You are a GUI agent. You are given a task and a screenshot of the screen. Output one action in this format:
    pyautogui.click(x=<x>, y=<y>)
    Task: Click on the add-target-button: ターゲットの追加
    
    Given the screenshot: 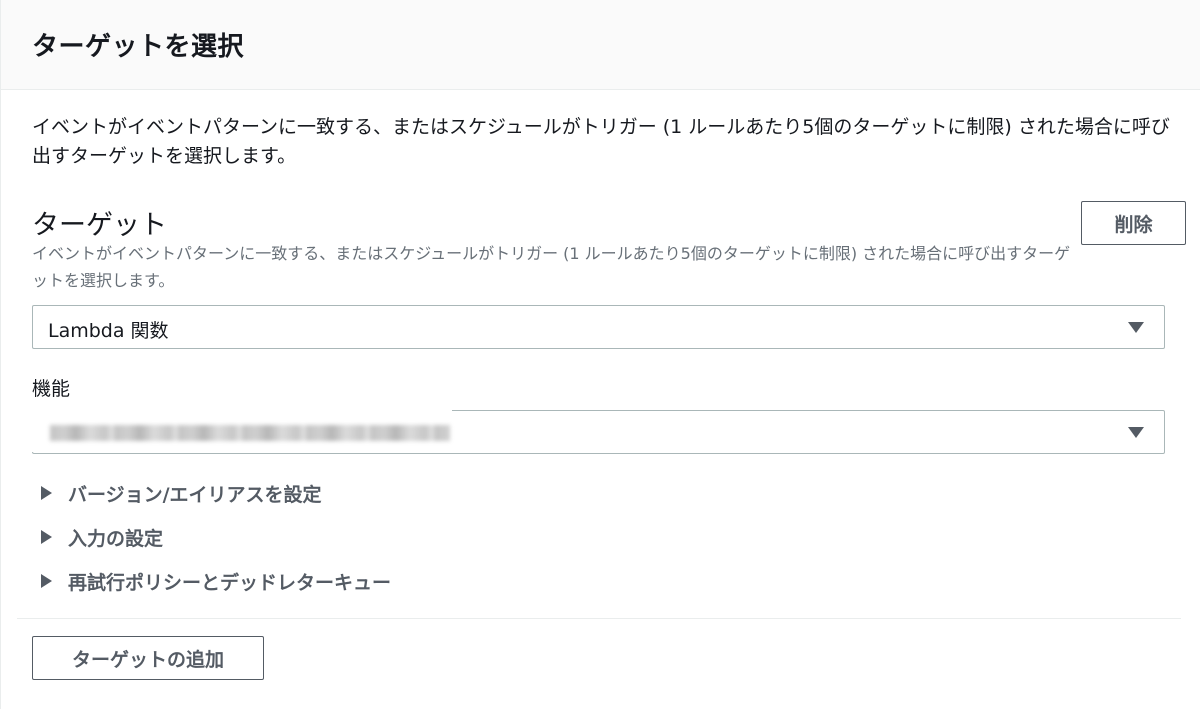 What is the action you would take?
    pyautogui.click(x=148, y=658)
    